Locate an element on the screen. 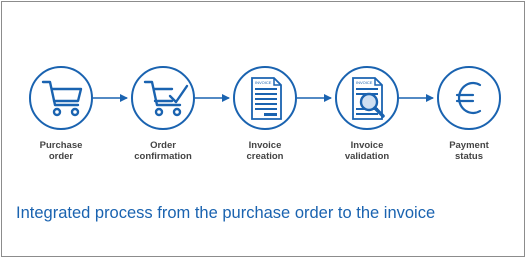 The image size is (528, 260). step-invoice-validation: INVOICE is located at coordinates (367, 98).